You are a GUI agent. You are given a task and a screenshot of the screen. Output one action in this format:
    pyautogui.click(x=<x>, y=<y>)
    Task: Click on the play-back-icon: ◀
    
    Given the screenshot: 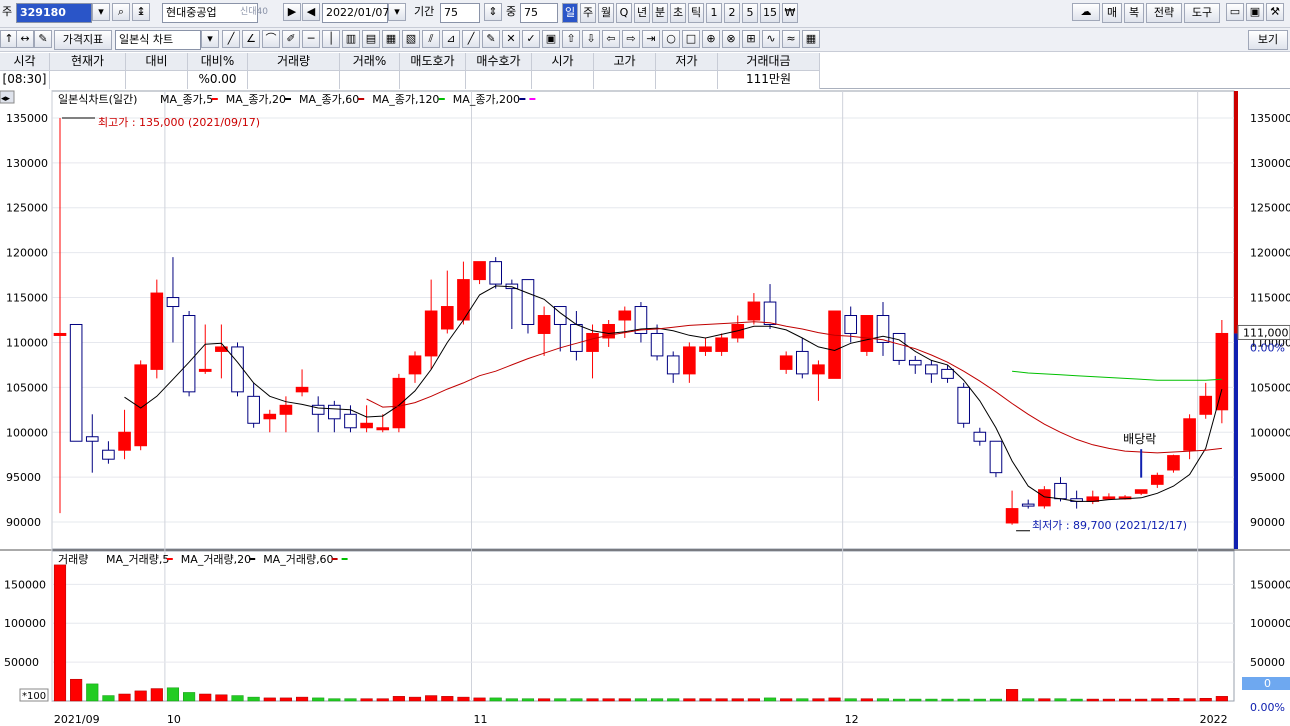 What is the action you would take?
    pyautogui.click(x=311, y=12)
    